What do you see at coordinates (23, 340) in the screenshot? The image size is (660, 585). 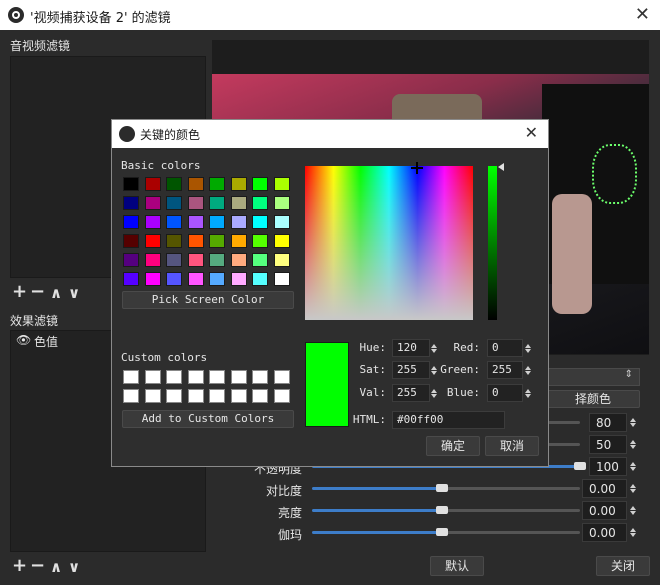 I see `eye-icon: 👁` at bounding box center [23, 340].